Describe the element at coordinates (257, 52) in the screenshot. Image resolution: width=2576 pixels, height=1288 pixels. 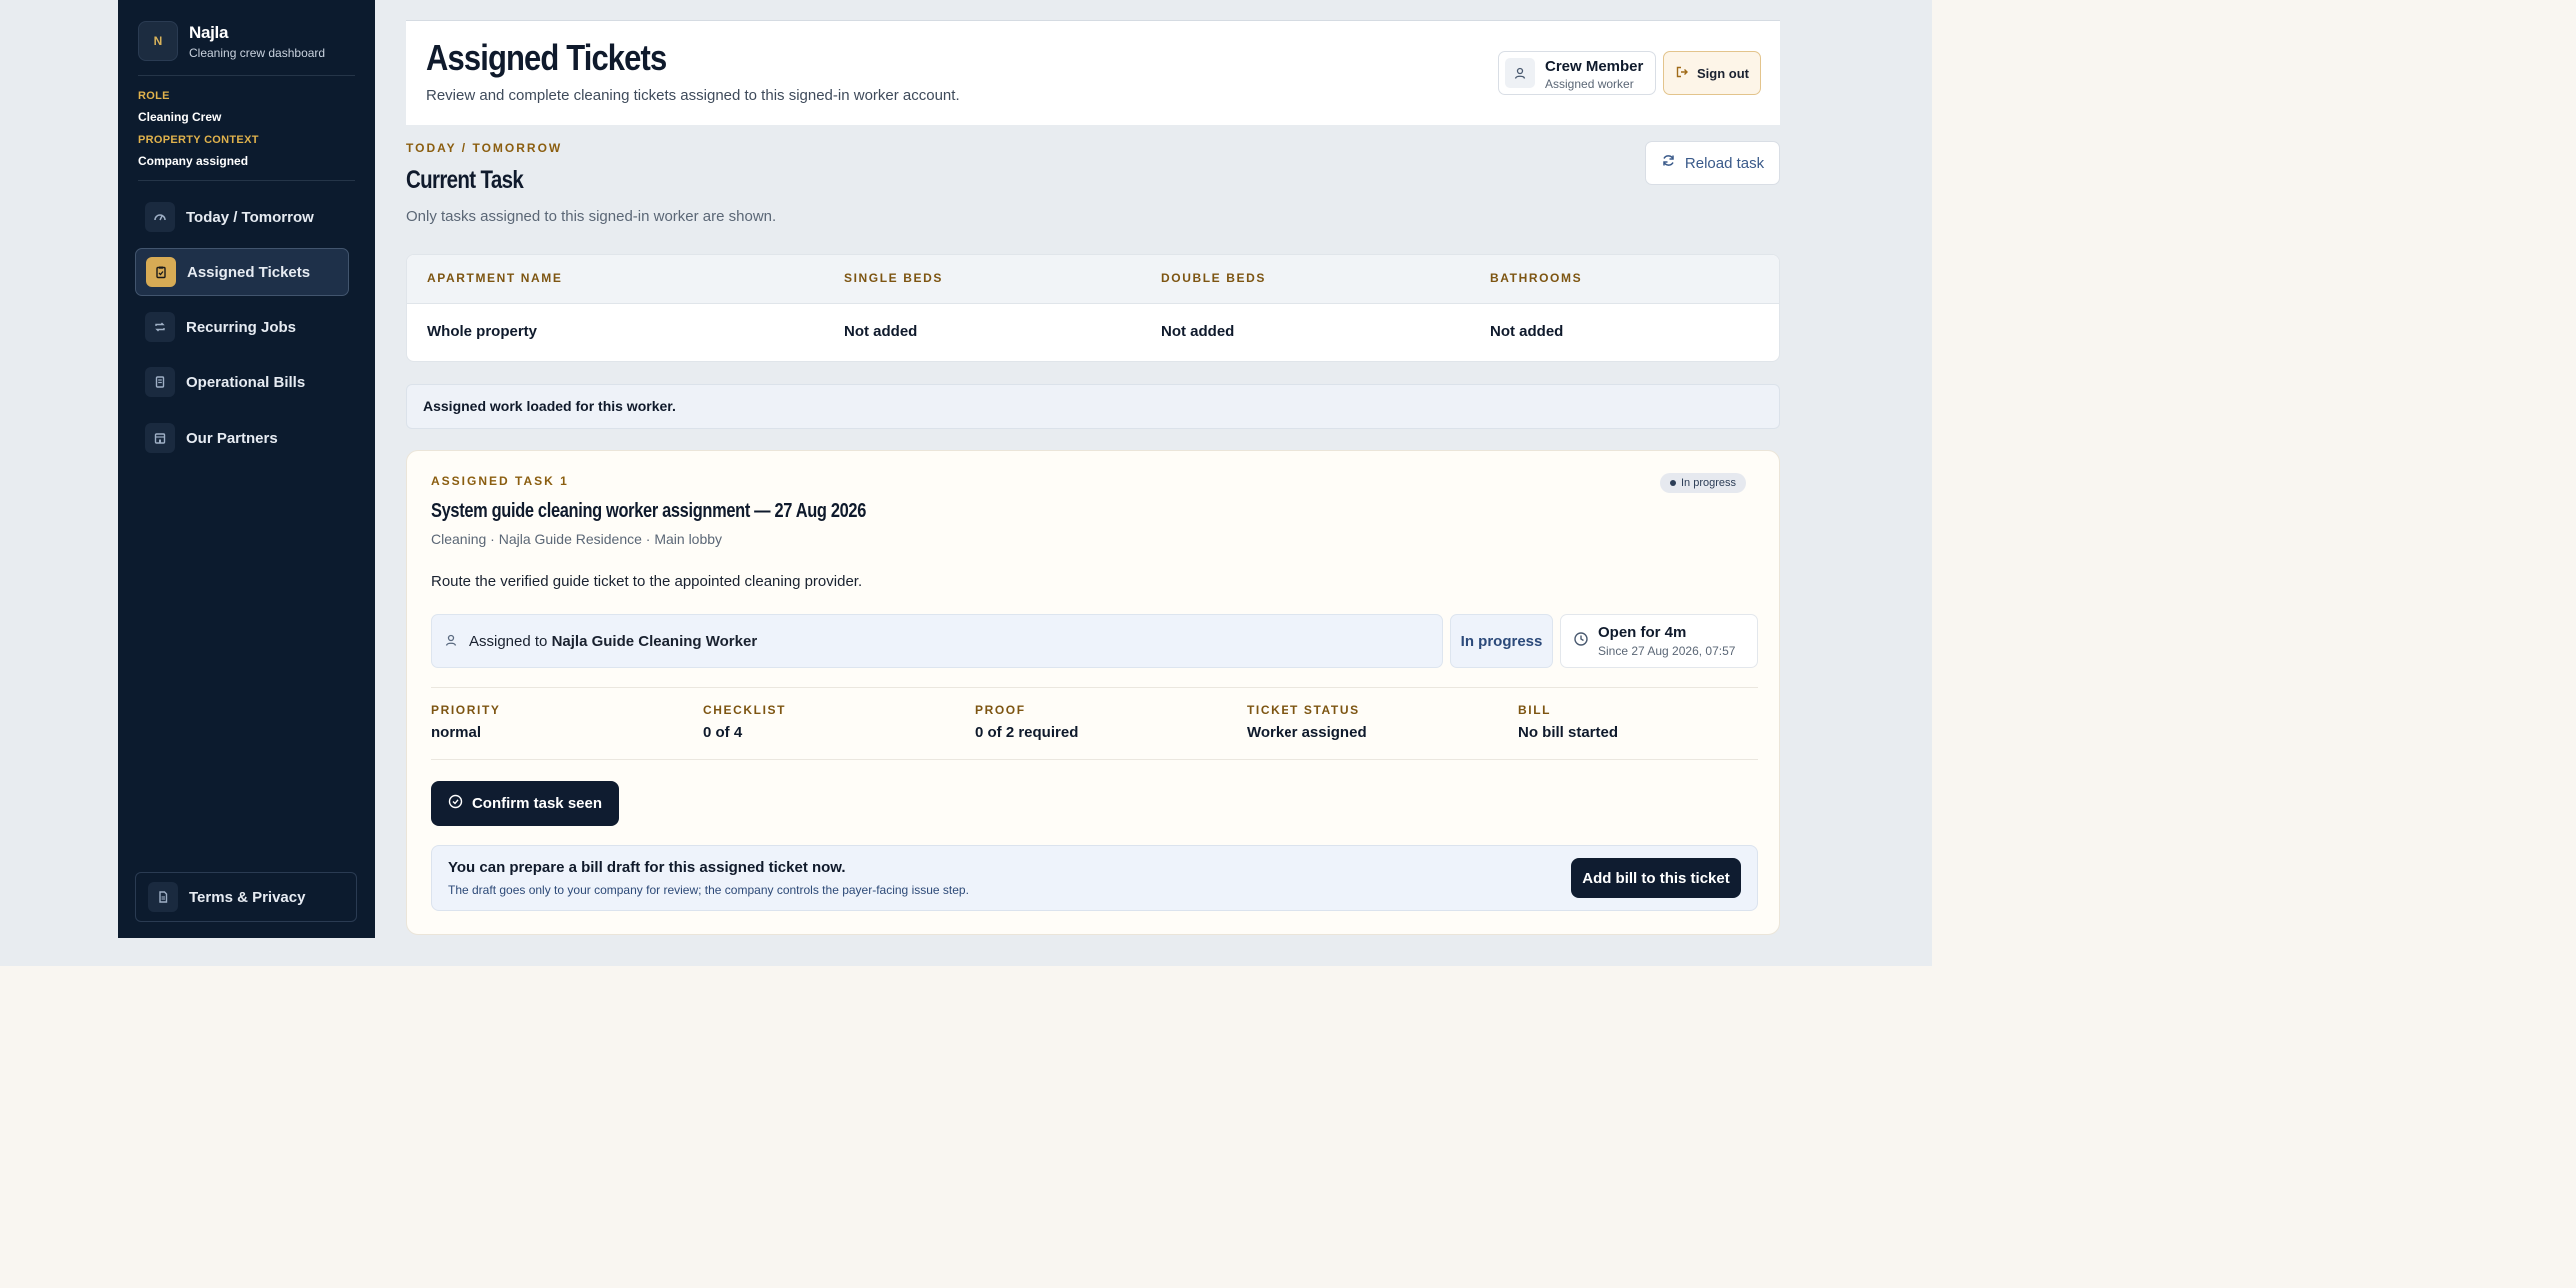
I see `brand-subtitle: Cleaning crew dashboard` at that location.